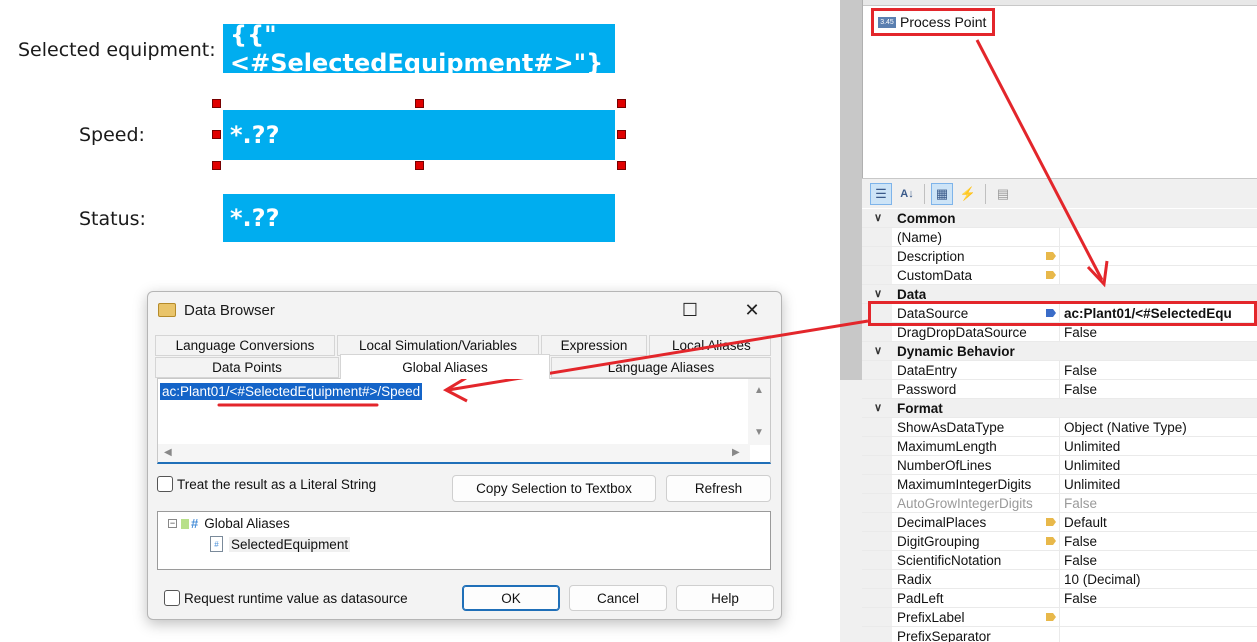 The height and width of the screenshot is (642, 1257). Describe the element at coordinates (759, 432) in the screenshot. I see `scroll-down-icon: ▼` at that location.